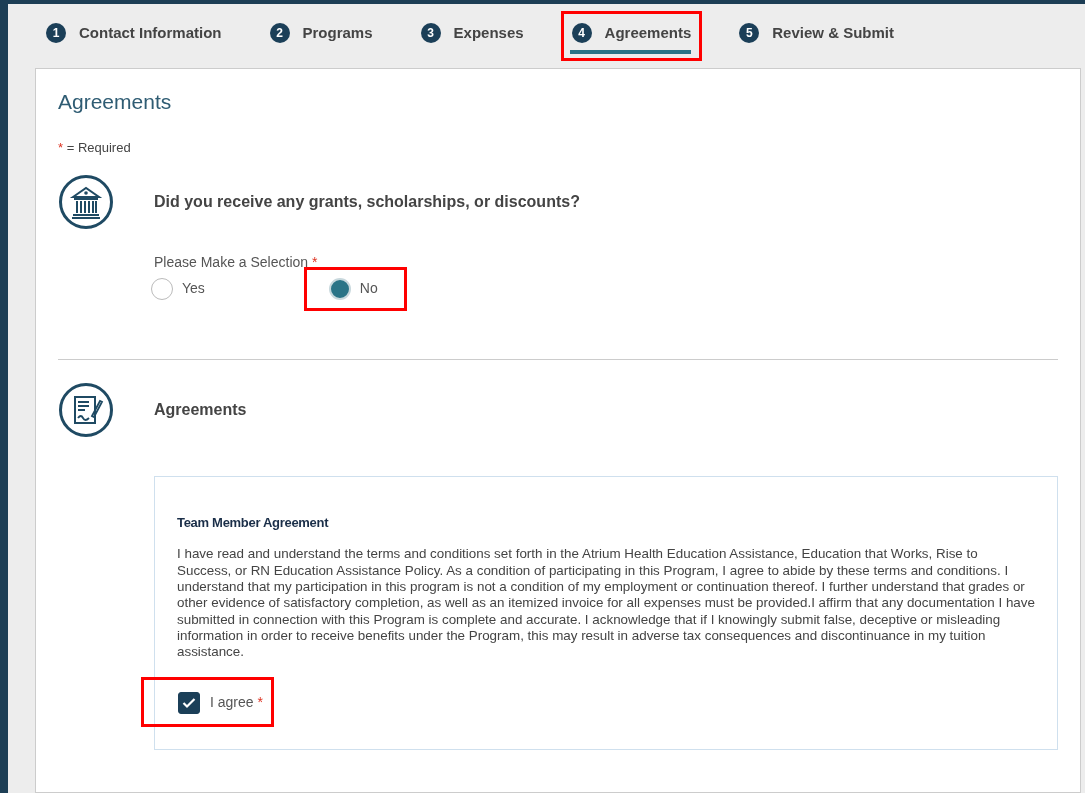  I want to click on signed-document-icon, so click(86, 409).